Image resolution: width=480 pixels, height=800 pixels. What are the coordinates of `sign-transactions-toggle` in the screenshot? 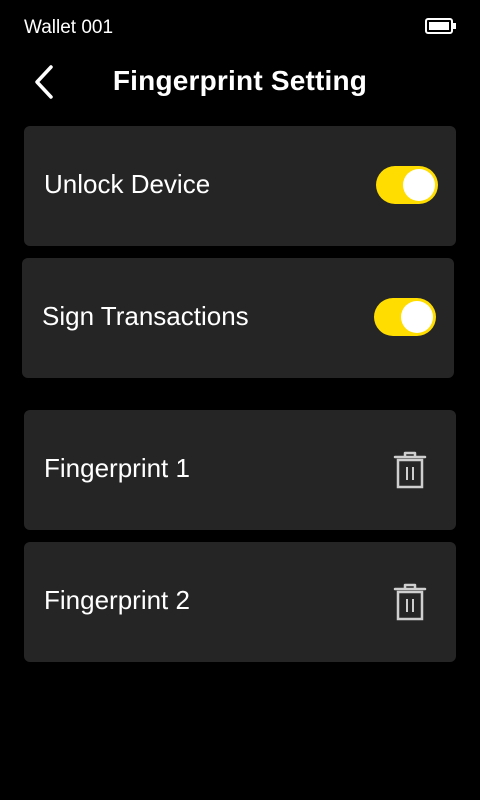 It's located at (405, 317).